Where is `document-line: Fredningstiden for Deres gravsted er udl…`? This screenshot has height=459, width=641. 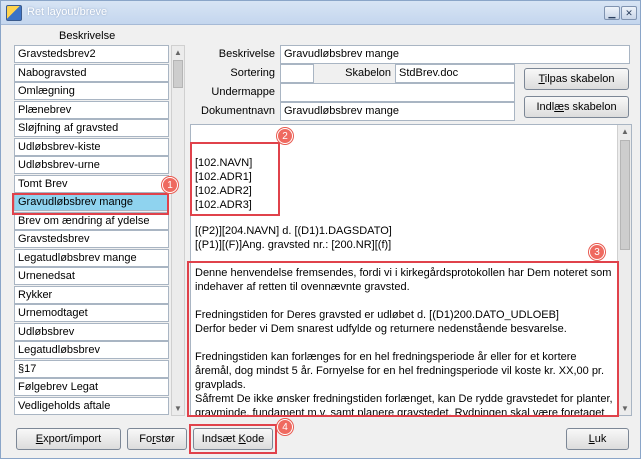
document-line: Fredningstiden for Deres gravsted er udl… is located at coordinates (377, 315).